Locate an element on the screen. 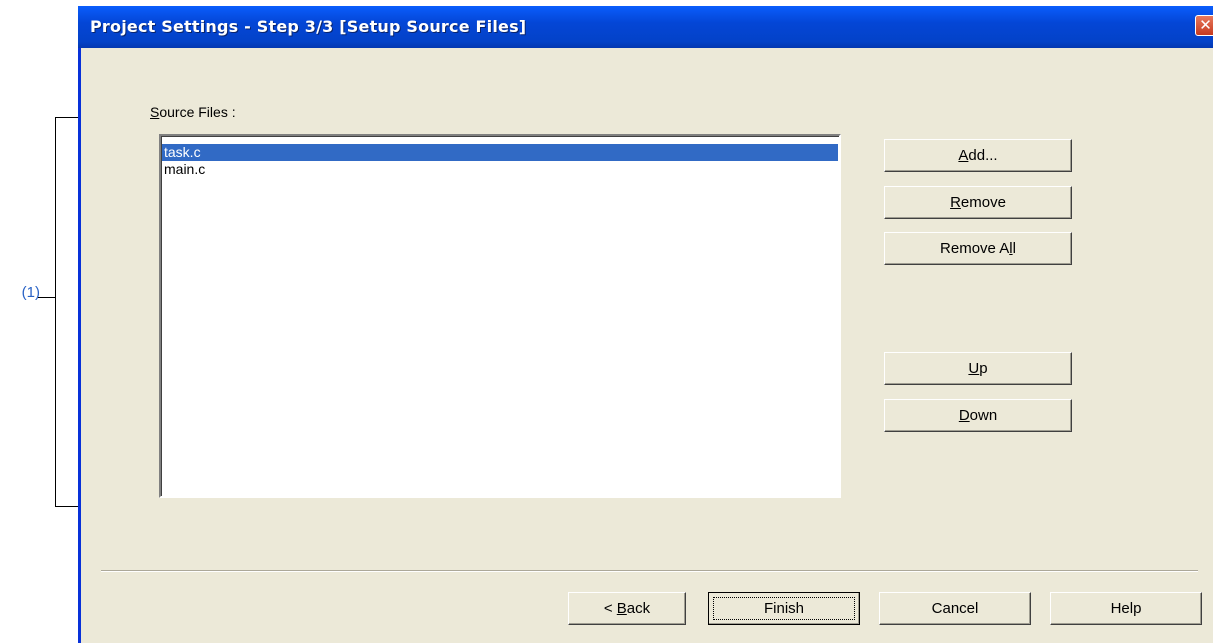 This screenshot has width=1213, height=643. list-item: task.c is located at coordinates (500, 152).